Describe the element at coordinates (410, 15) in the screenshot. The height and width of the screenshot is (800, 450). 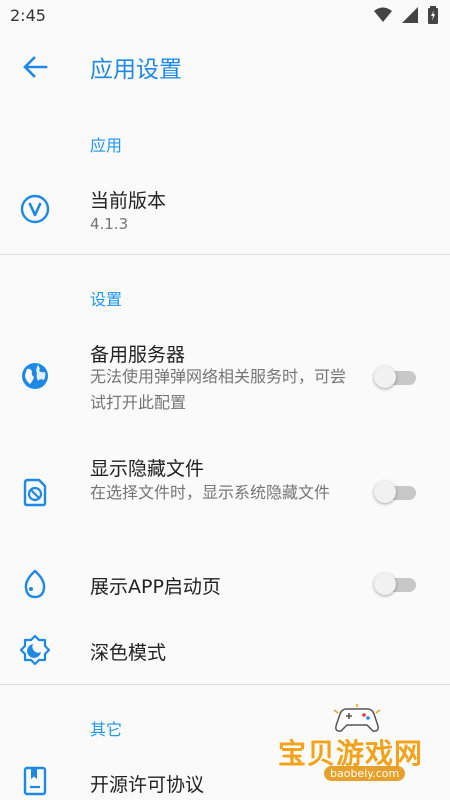
I see `signal-icon` at that location.